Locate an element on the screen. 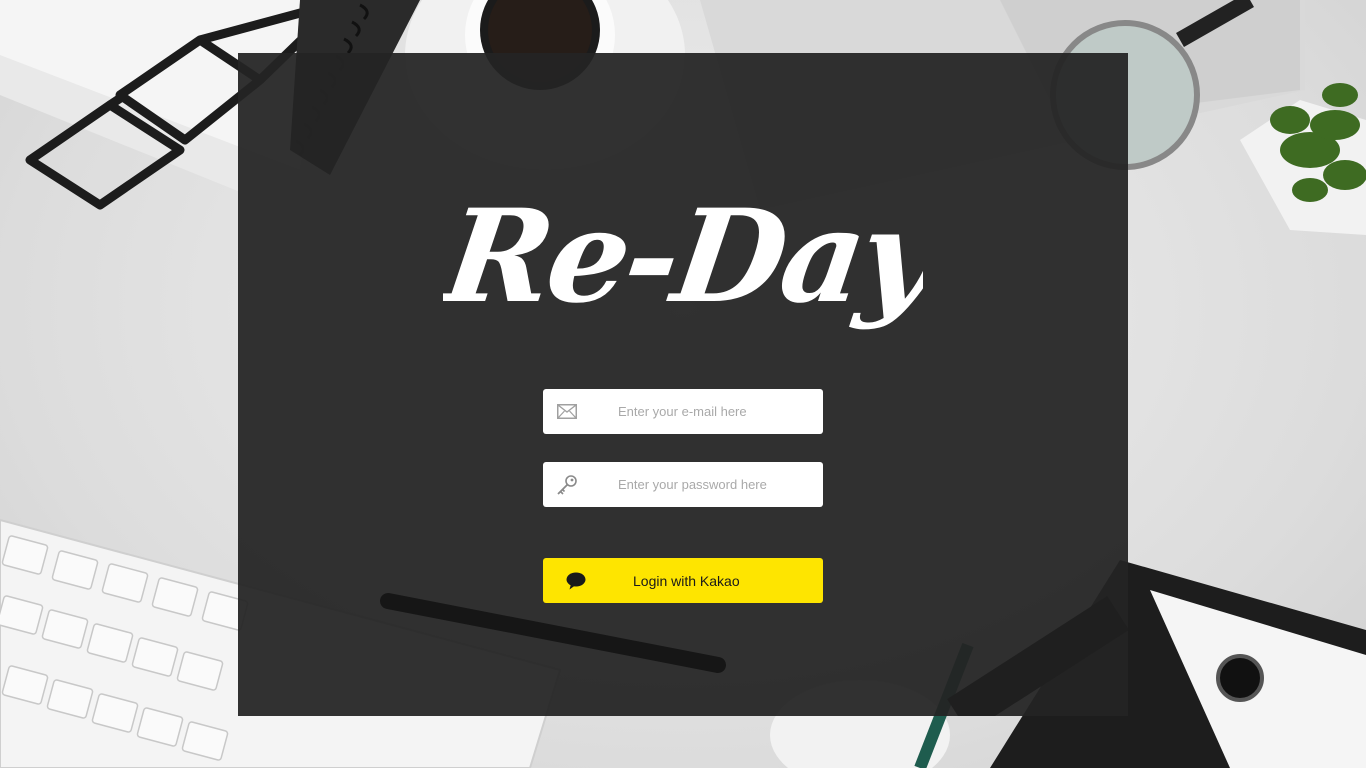 The width and height of the screenshot is (1366, 768). panel-background-objects is located at coordinates (754, 654).